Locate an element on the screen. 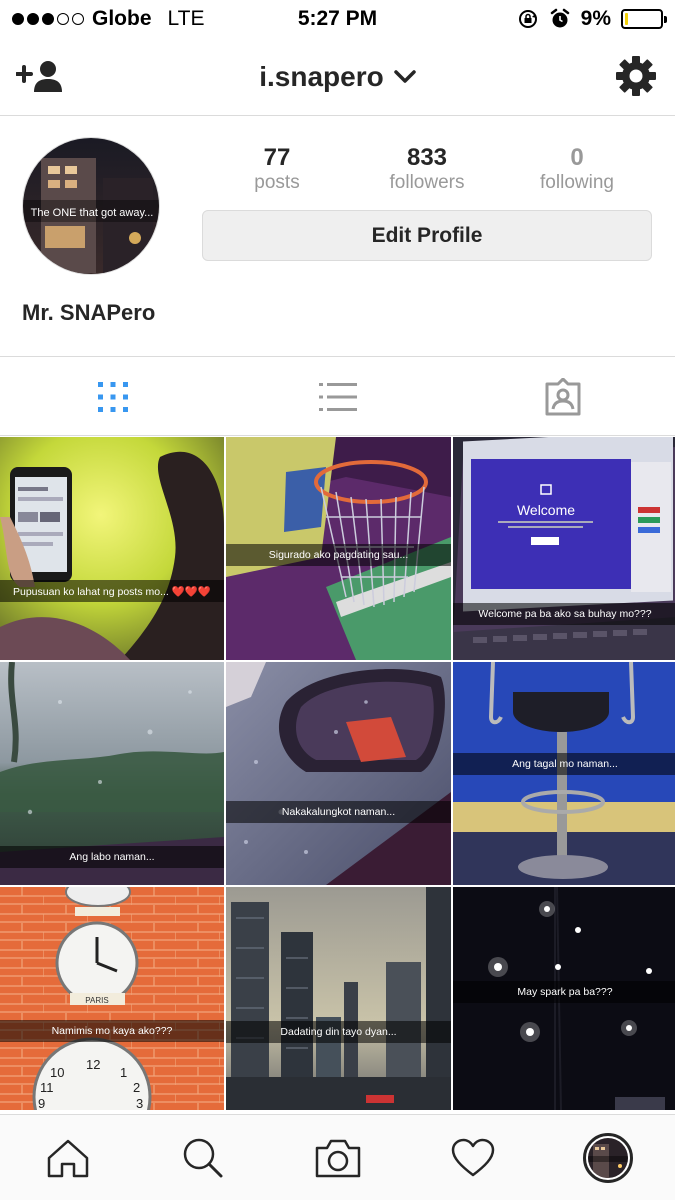  tab-home is located at coordinates (67, 1158).